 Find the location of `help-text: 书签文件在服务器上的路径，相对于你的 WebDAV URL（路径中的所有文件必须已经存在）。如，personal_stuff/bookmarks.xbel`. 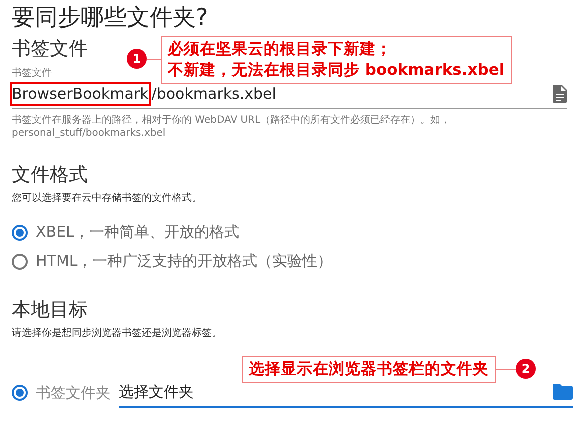

help-text: 书签文件在服务器上的路径，相对于你的 WebDAV URL（路径中的所有文件必须已经存在）。如，personal_stuff/bookmarks.xbel is located at coordinates (232, 127).